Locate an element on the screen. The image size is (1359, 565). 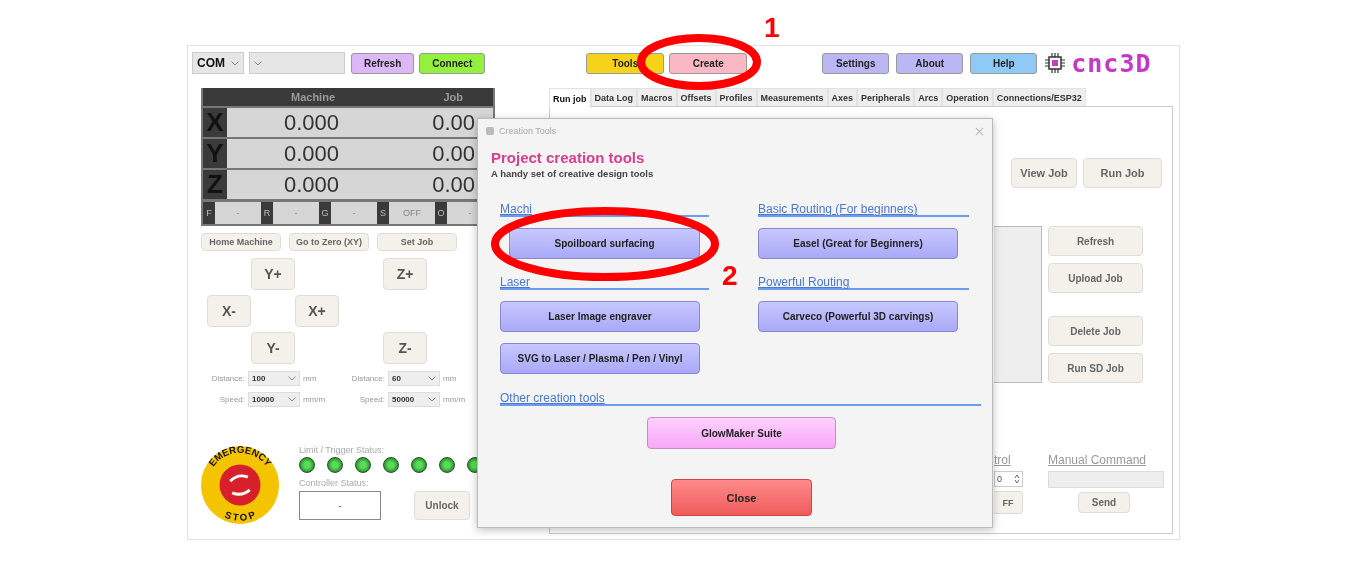
section-heading: Machi is located at coordinates (516, 209).